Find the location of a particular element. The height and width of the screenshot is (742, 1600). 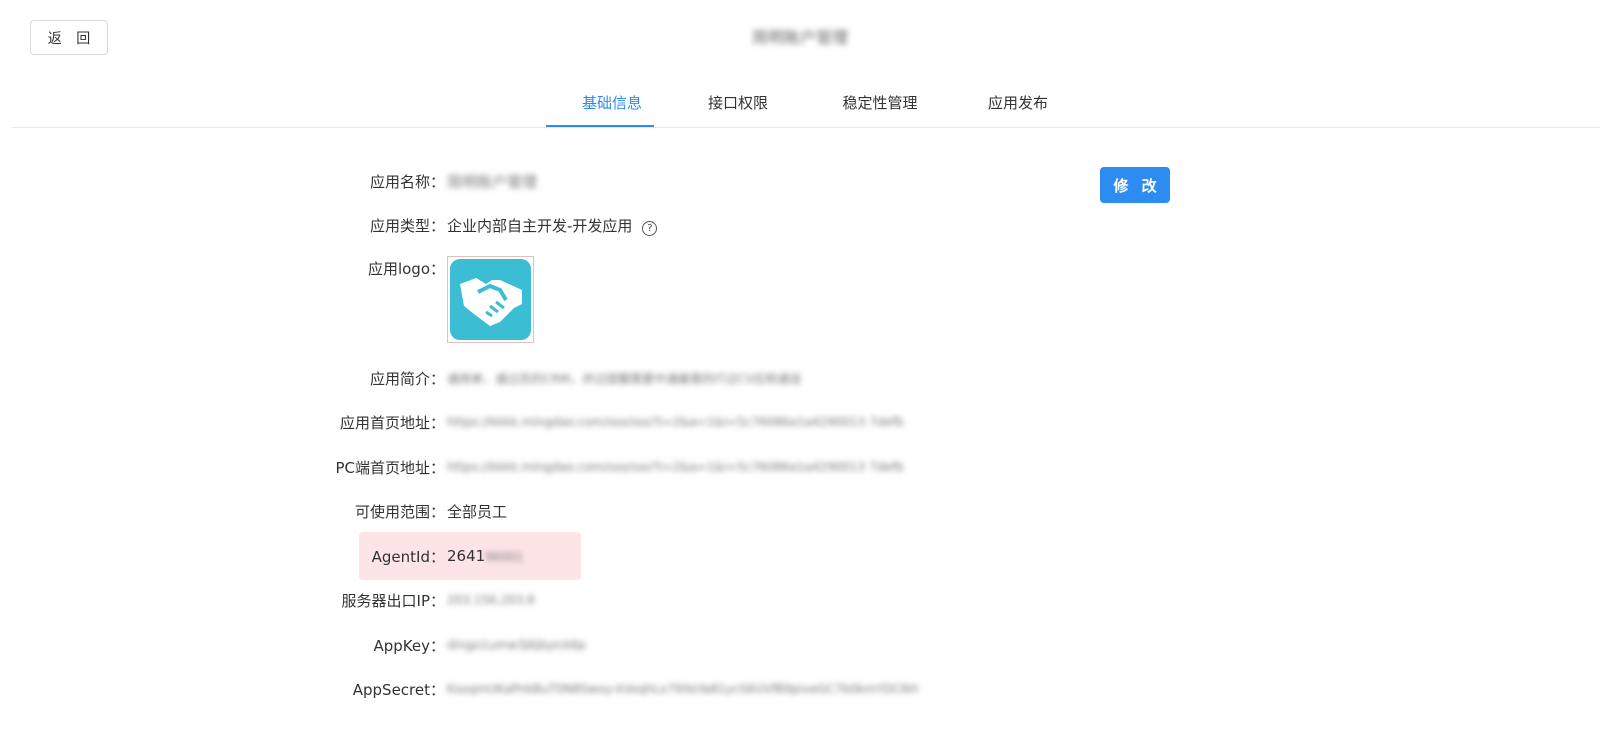

field-label: 应用简介： is located at coordinates (407, 378).